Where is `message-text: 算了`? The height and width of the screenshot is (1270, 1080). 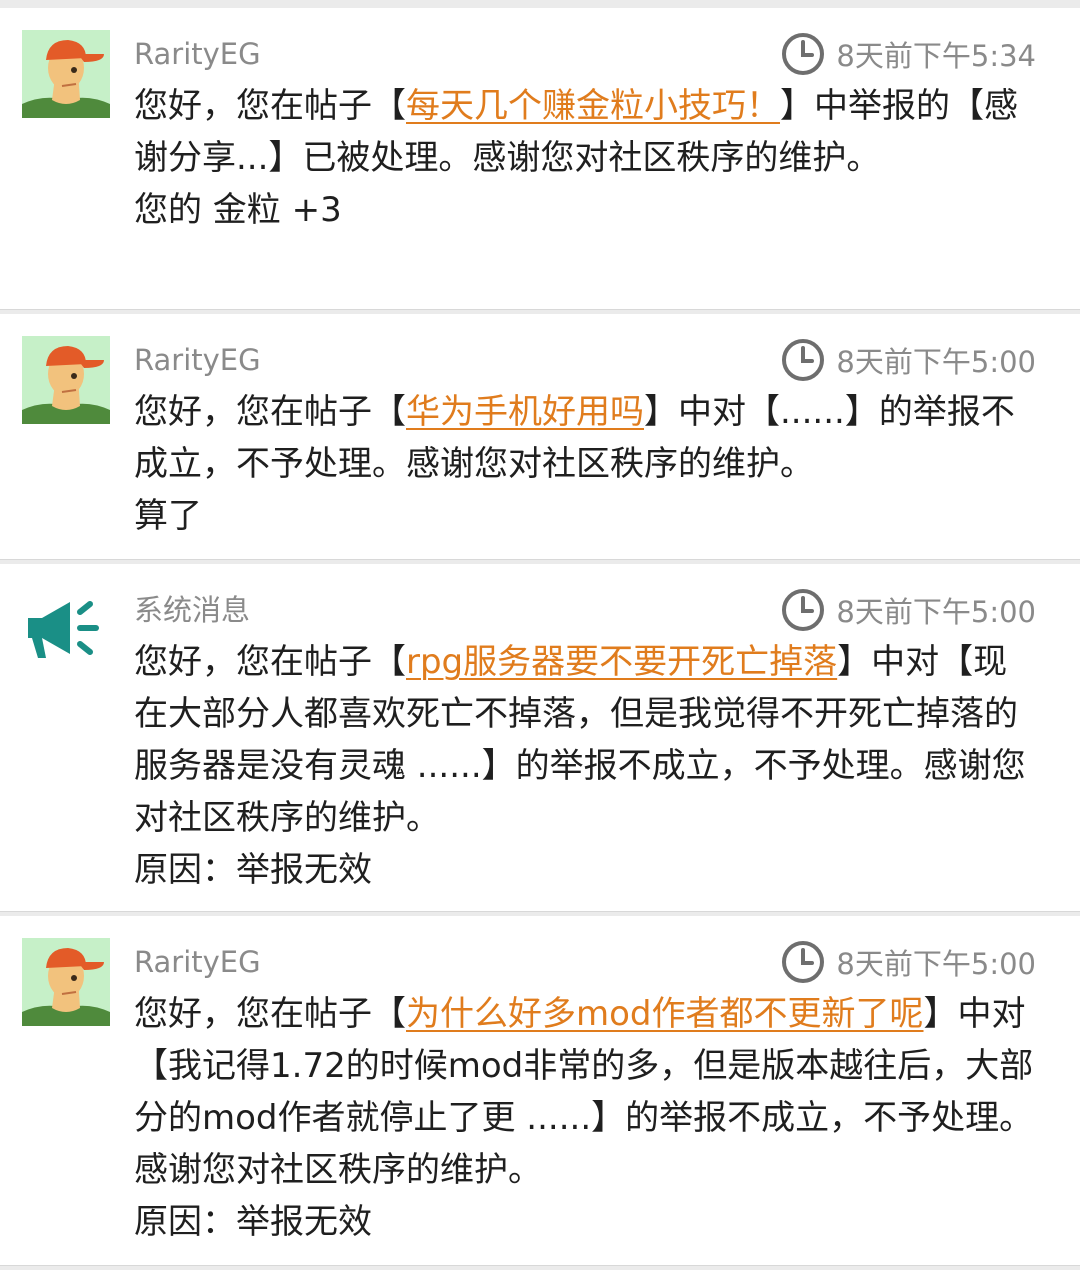 message-text: 算了 is located at coordinates (168, 516).